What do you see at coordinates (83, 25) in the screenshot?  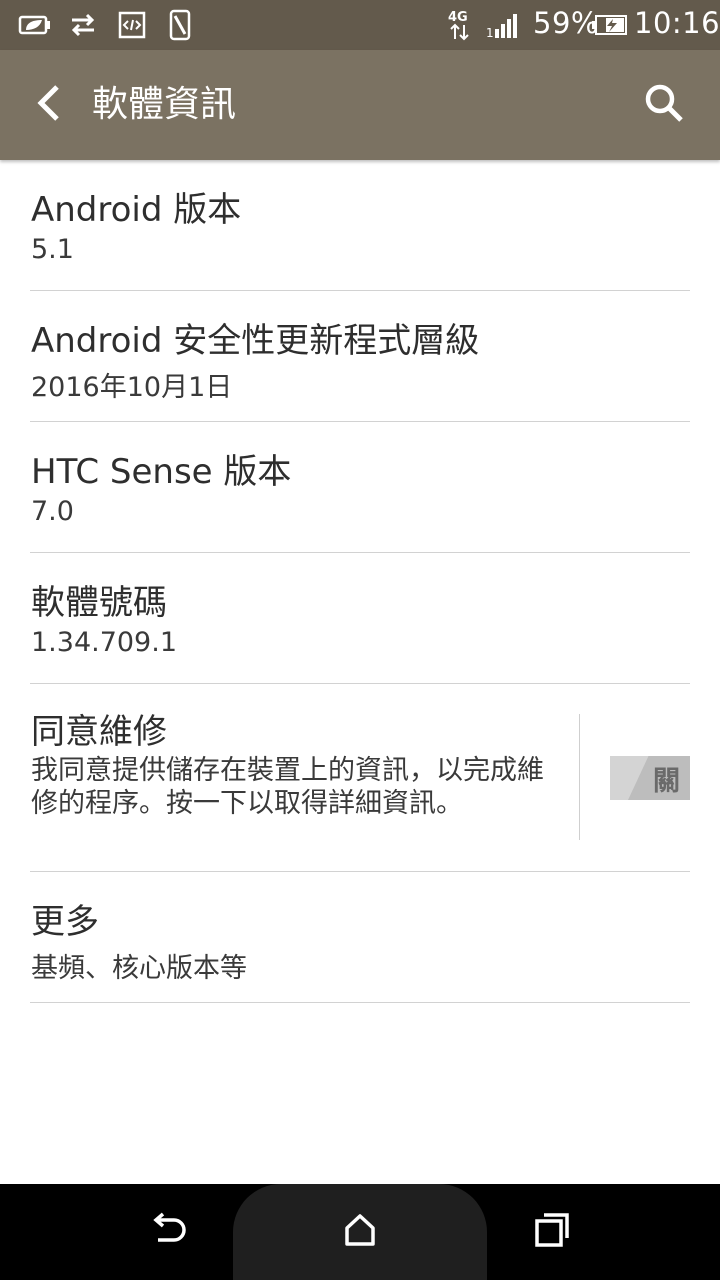 I see `sync-arrows-icon` at bounding box center [83, 25].